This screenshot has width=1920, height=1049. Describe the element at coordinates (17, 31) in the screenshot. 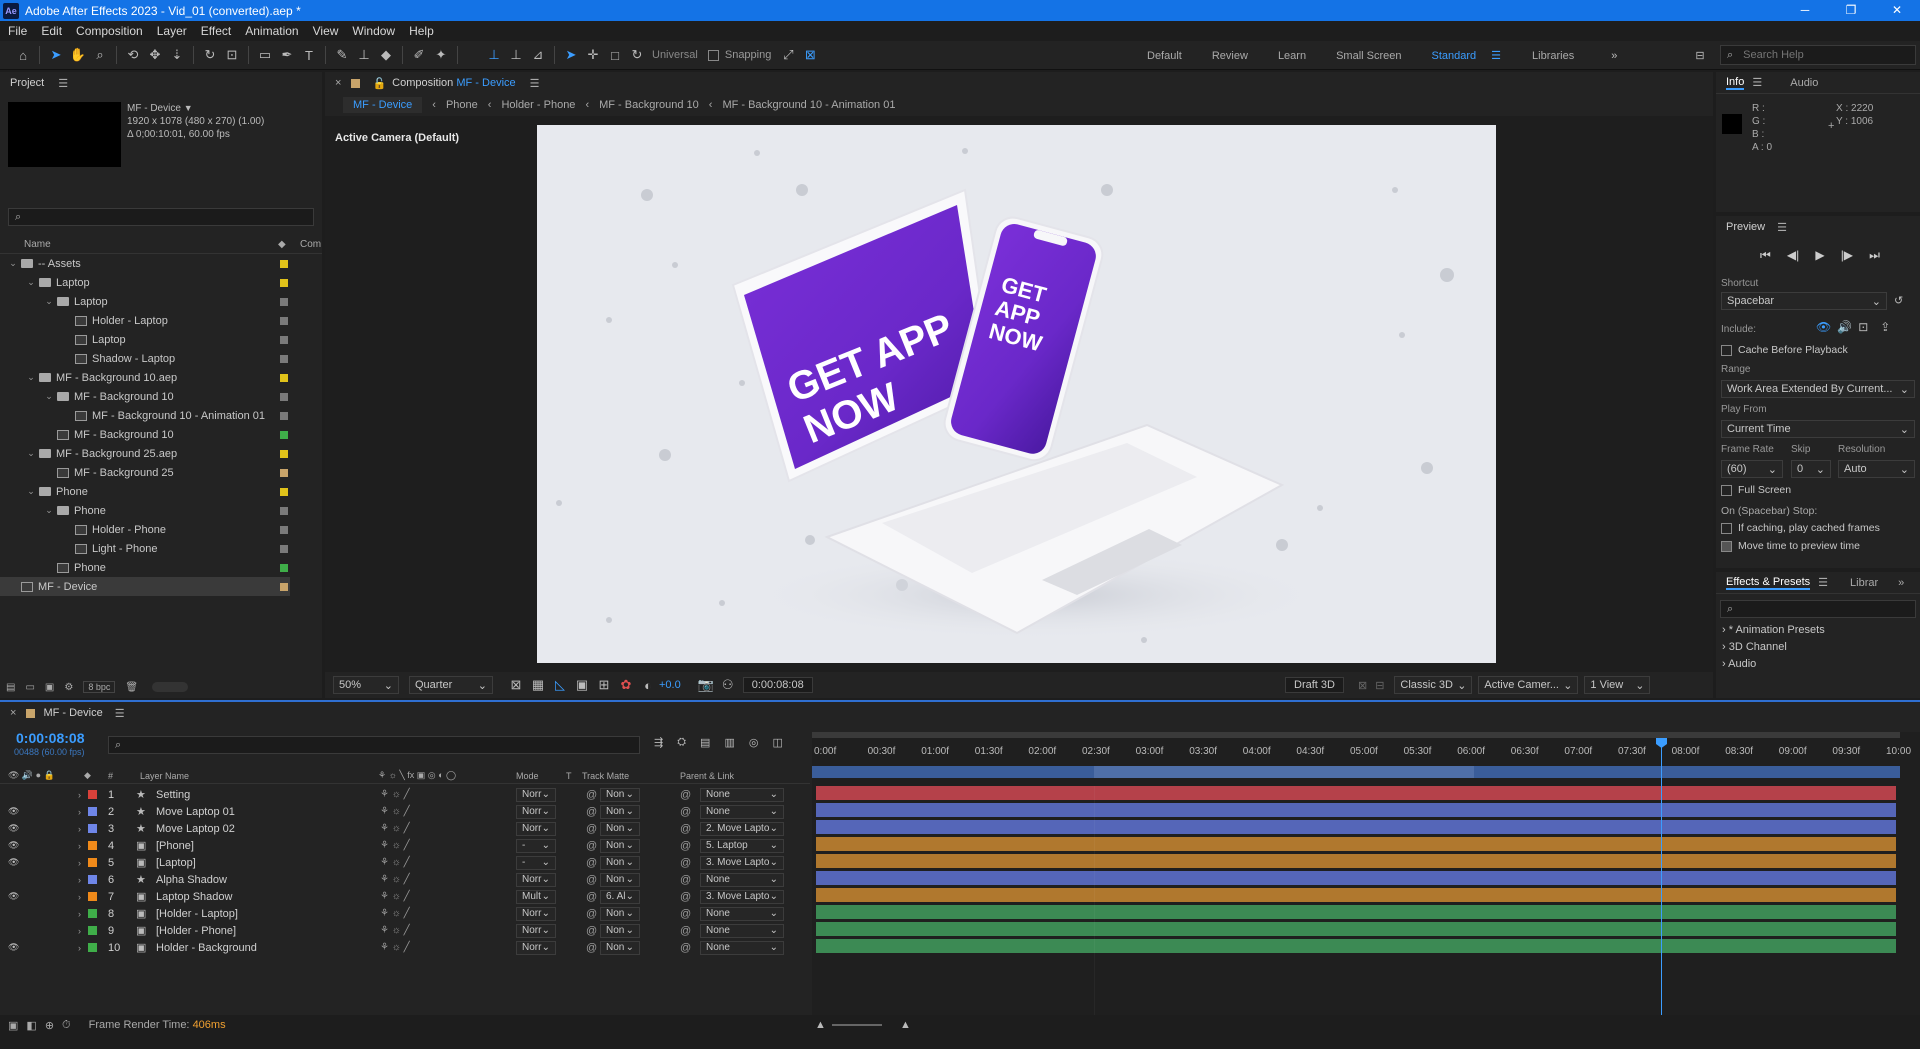

I see `menu-file: File` at that location.